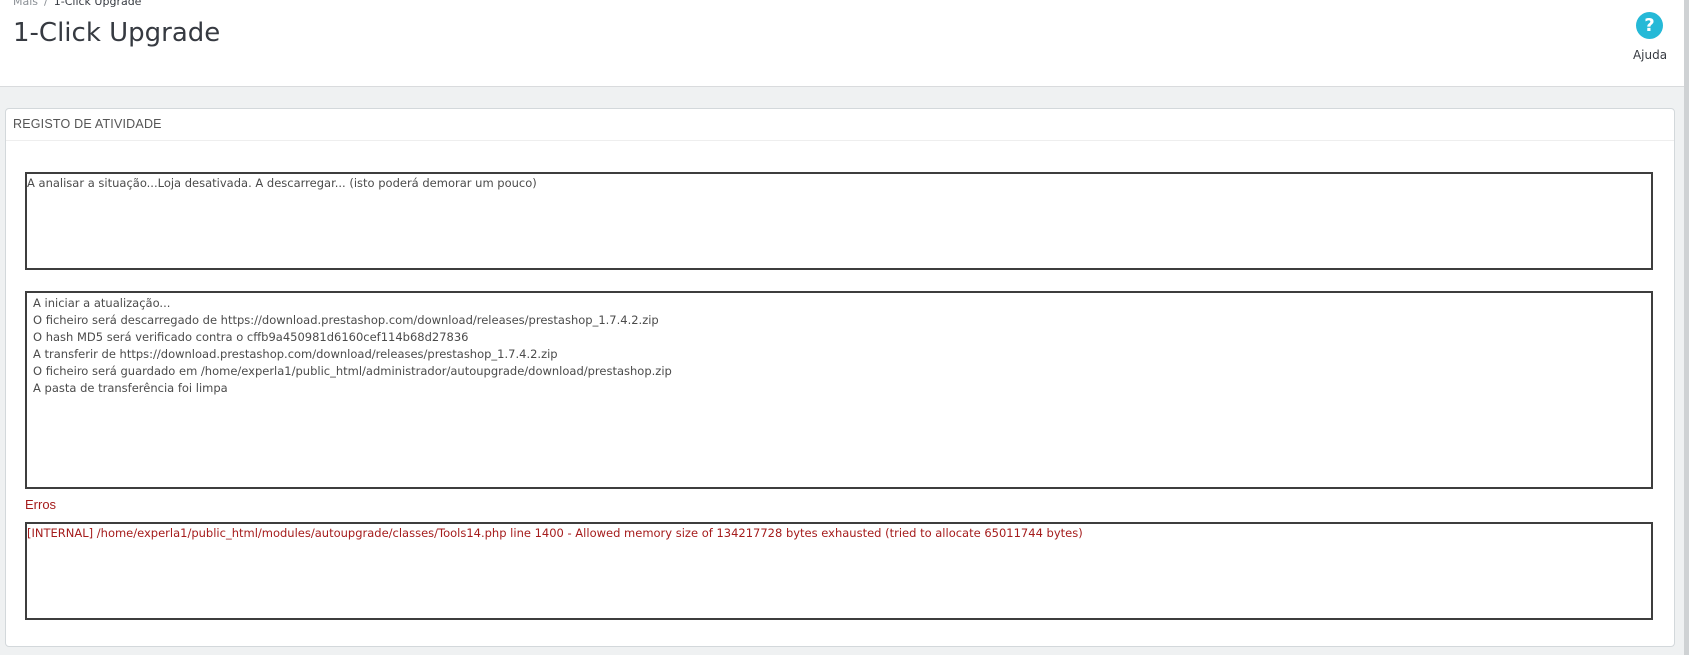  What do you see at coordinates (97, 4) in the screenshot?
I see `breadcrumb-current: 1-Click Upgrade` at bounding box center [97, 4].